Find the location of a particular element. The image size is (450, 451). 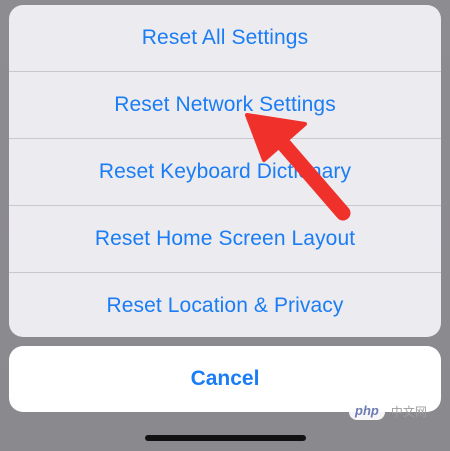

home-indicator is located at coordinates (225, 438).